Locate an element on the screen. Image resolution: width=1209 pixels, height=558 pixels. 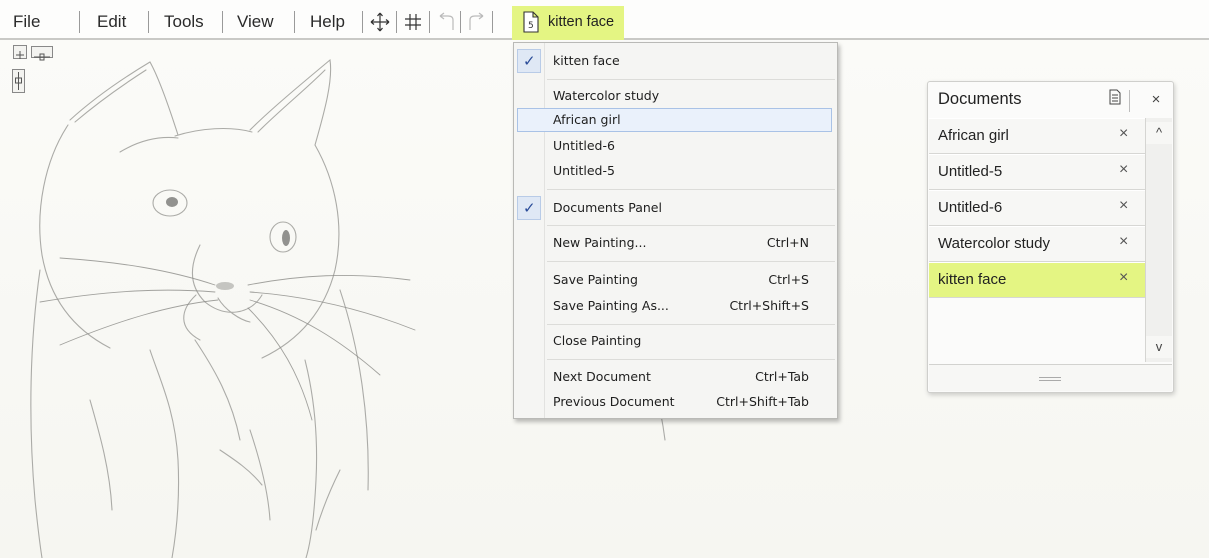
menu-view: View is located at coordinates (255, 22).